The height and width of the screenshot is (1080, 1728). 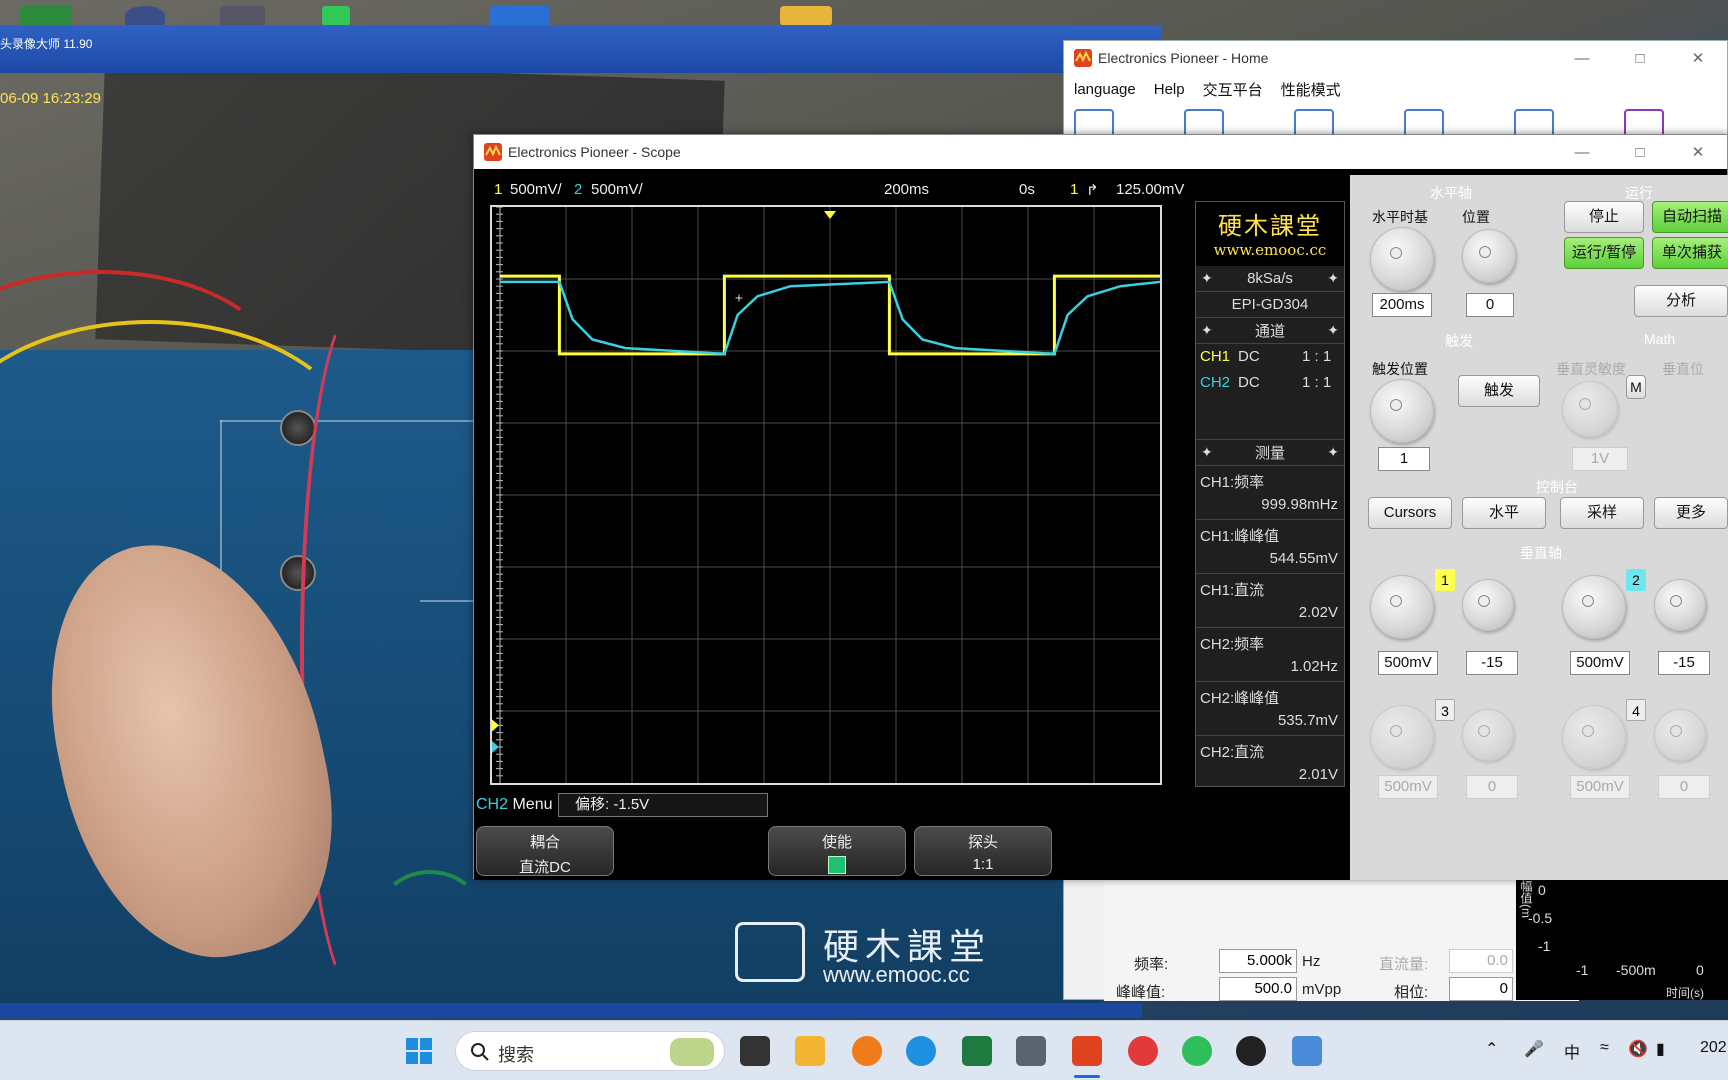 I want to click on measurement-item: CH2:直流 2.01V, so click(x=1270, y=763).